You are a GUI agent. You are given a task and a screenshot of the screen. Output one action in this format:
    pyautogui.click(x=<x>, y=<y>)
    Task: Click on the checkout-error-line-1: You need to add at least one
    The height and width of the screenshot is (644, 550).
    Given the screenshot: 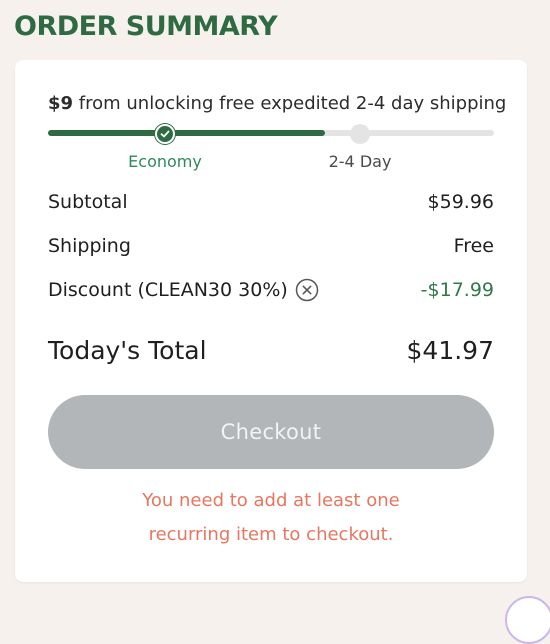 What is the action you would take?
    pyautogui.click(x=271, y=500)
    